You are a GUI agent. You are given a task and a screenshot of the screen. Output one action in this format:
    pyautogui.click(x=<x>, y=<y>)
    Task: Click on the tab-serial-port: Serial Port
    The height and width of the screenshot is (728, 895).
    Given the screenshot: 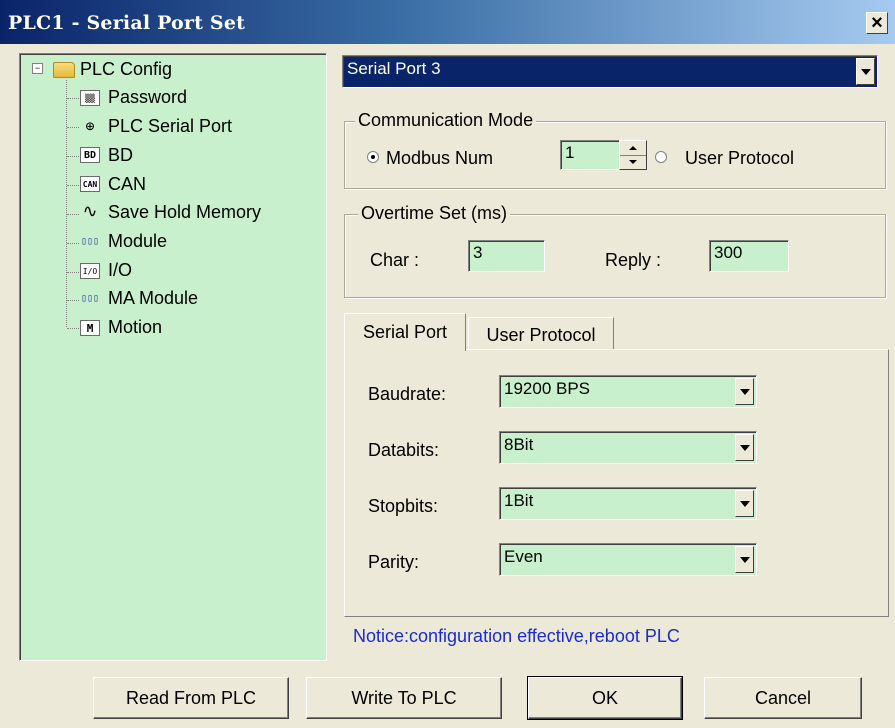 What is the action you would take?
    pyautogui.click(x=405, y=332)
    